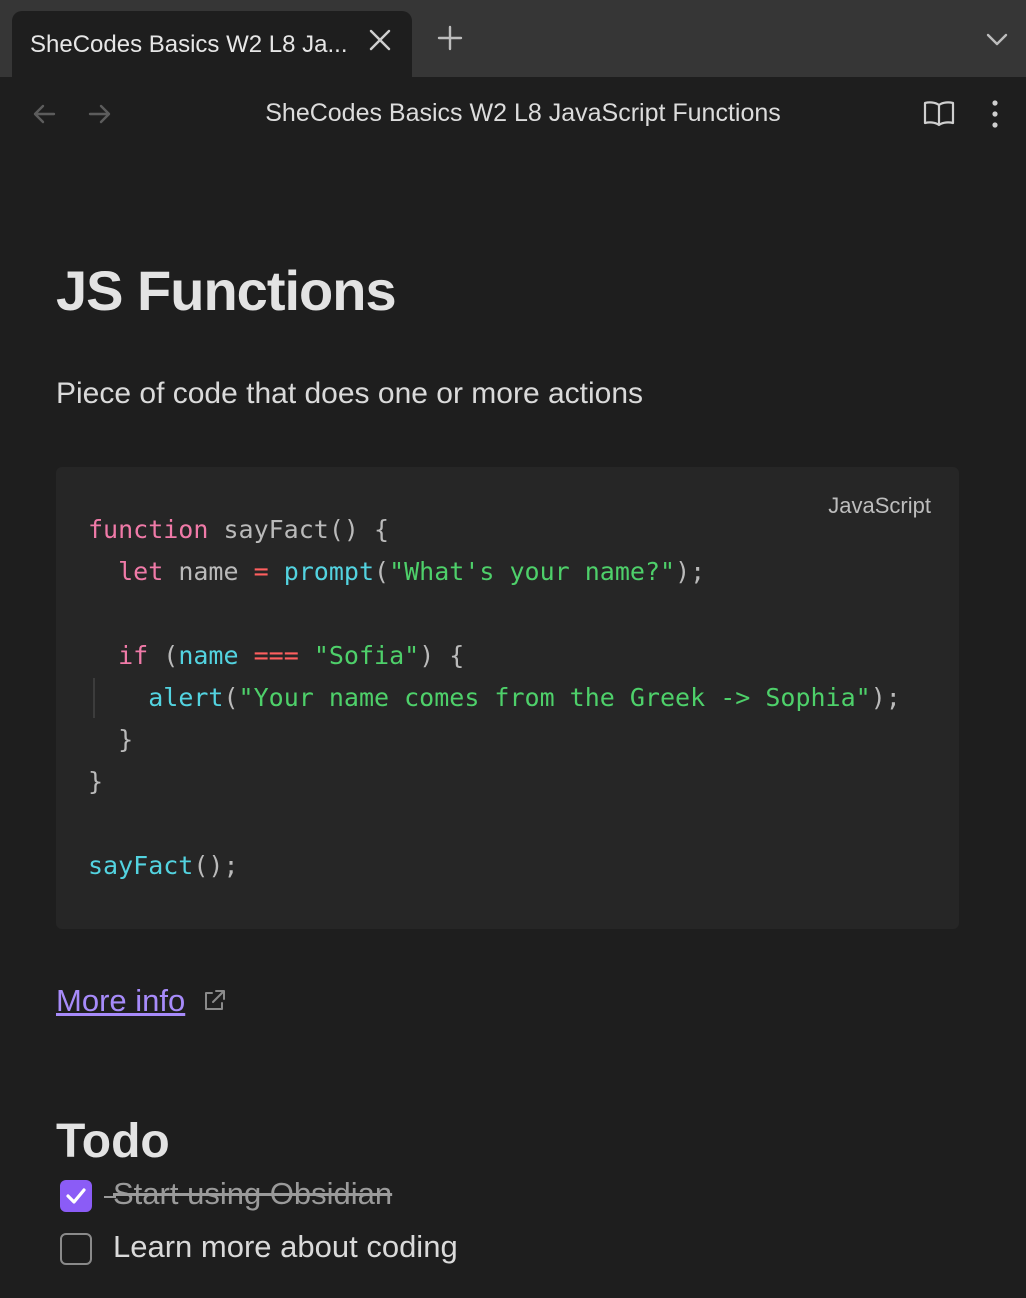  What do you see at coordinates (380, 40) in the screenshot?
I see `close-icon` at bounding box center [380, 40].